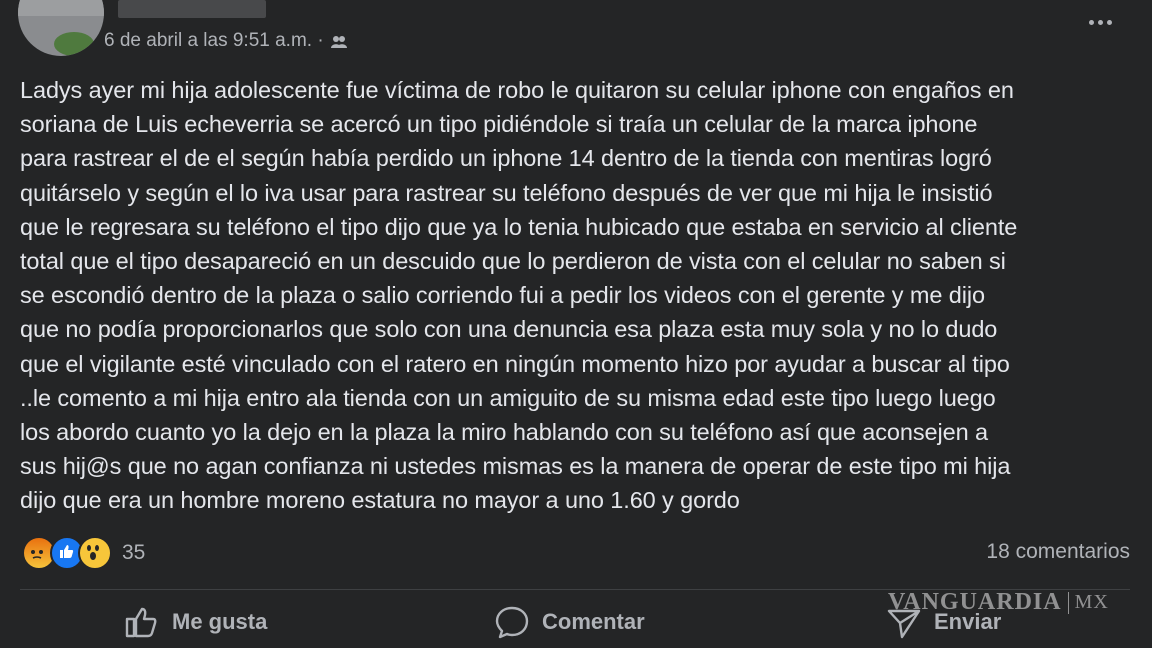  I want to click on reactions-summary: 35, so click(83, 553).